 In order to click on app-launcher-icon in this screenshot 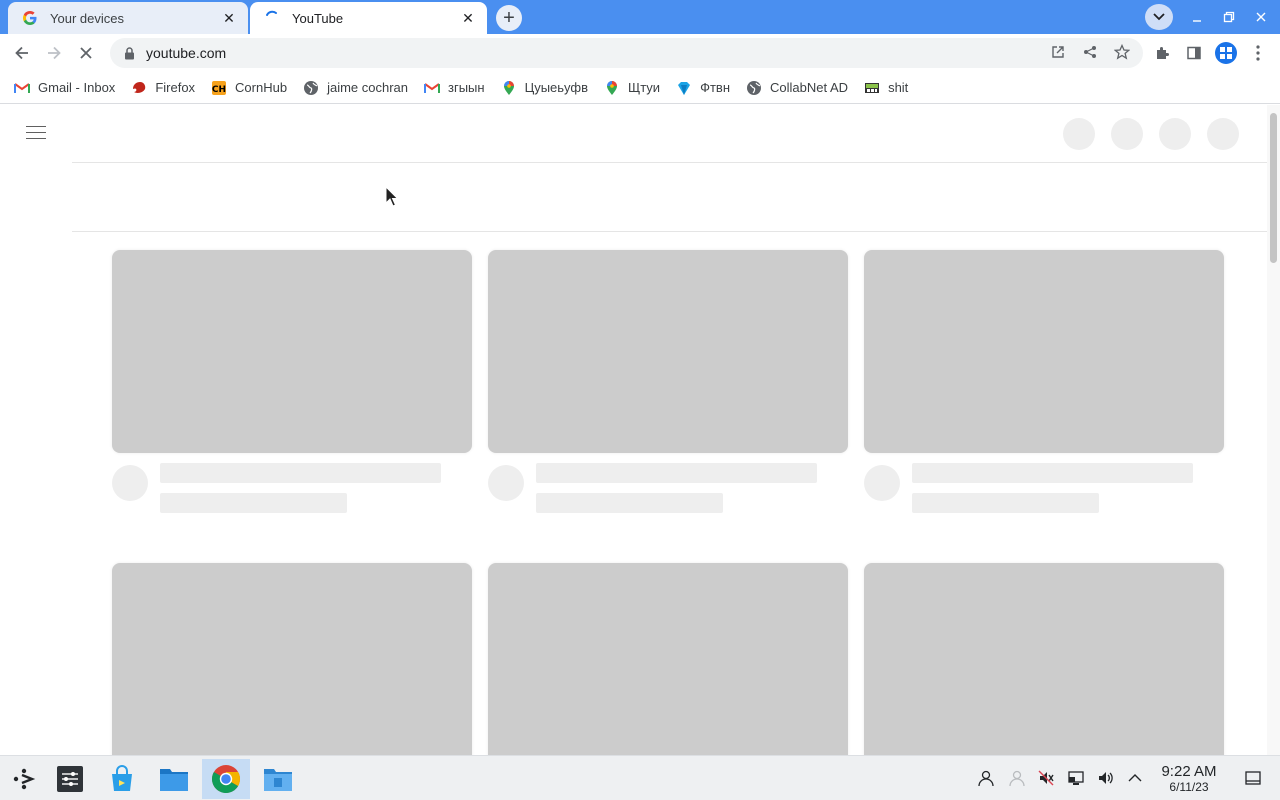, I will do `click(24, 779)`.